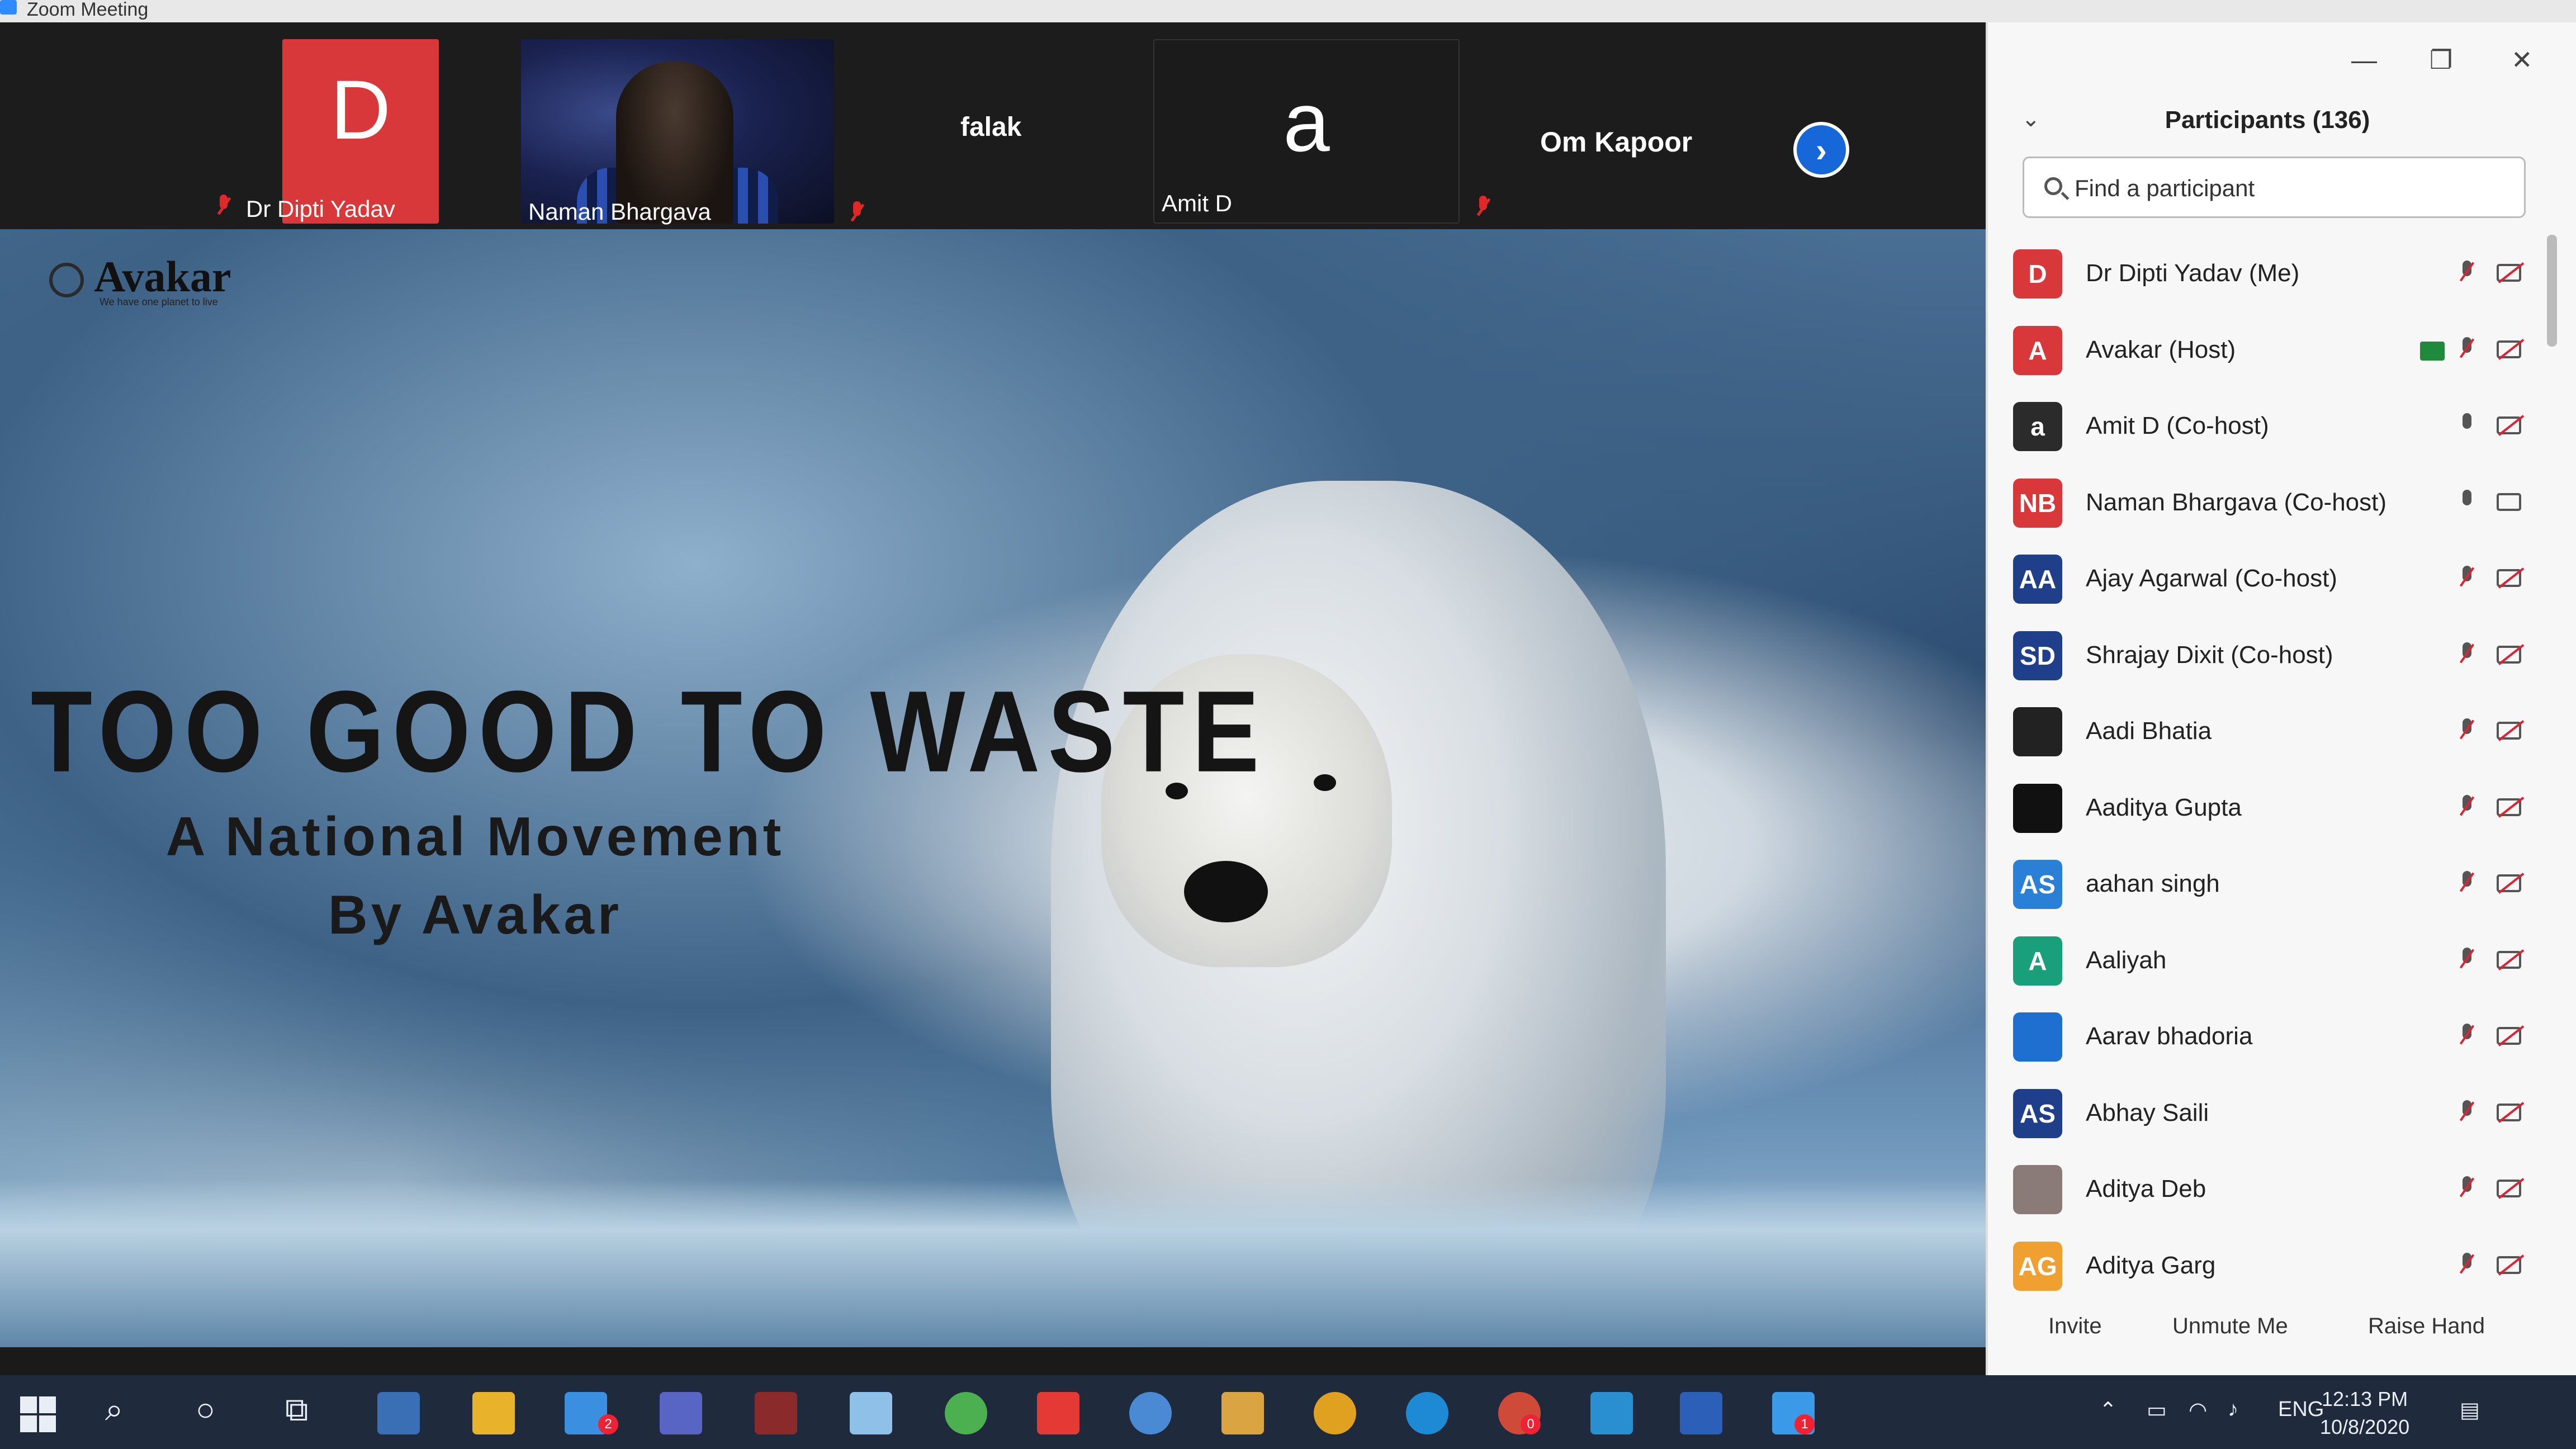 The image size is (2576, 1449). Describe the element at coordinates (2282, 578) in the screenshot. I see `participant-row: AA Ajay Agarwal (Co-host)` at that location.